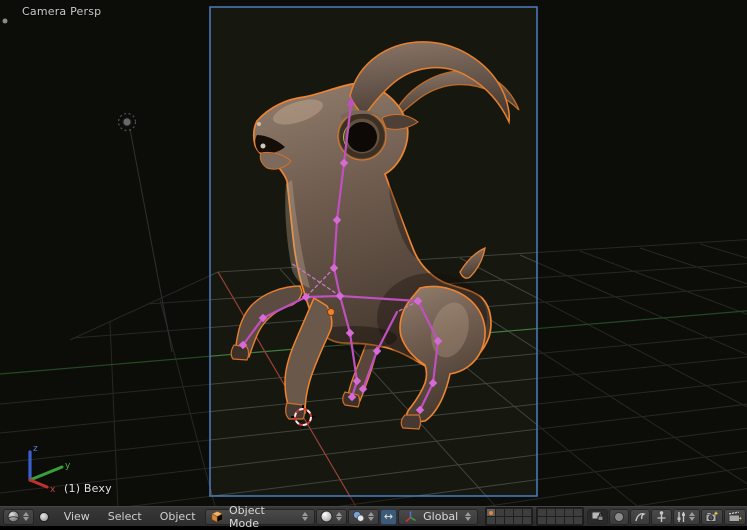  I want to click on snap-button, so click(661, 516).